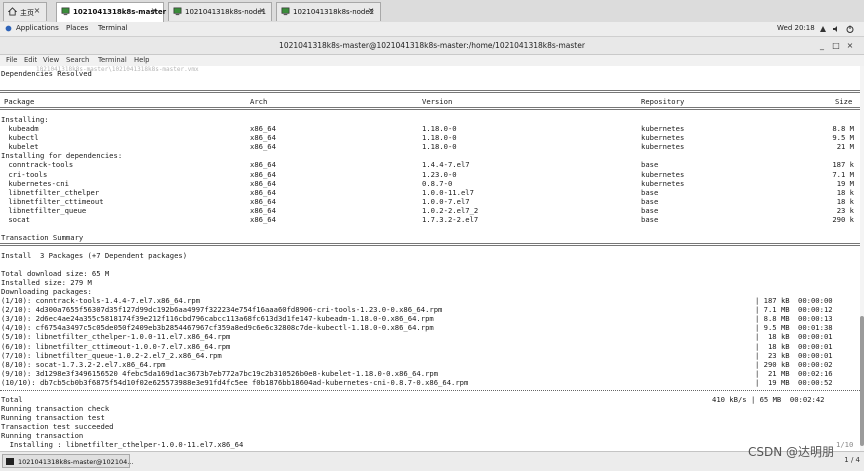 The width and height of the screenshot is (864, 471). Describe the element at coordinates (42, 237) in the screenshot. I see `summary-title: Transaction Summary` at that location.